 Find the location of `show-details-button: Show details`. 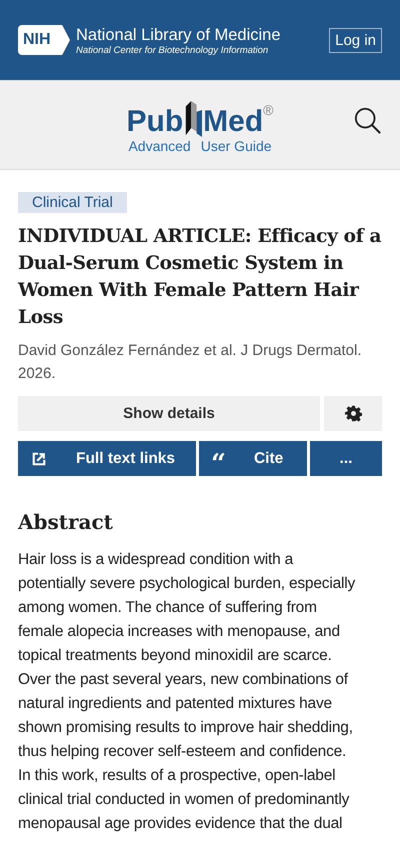

show-details-button: Show details is located at coordinates (169, 413).